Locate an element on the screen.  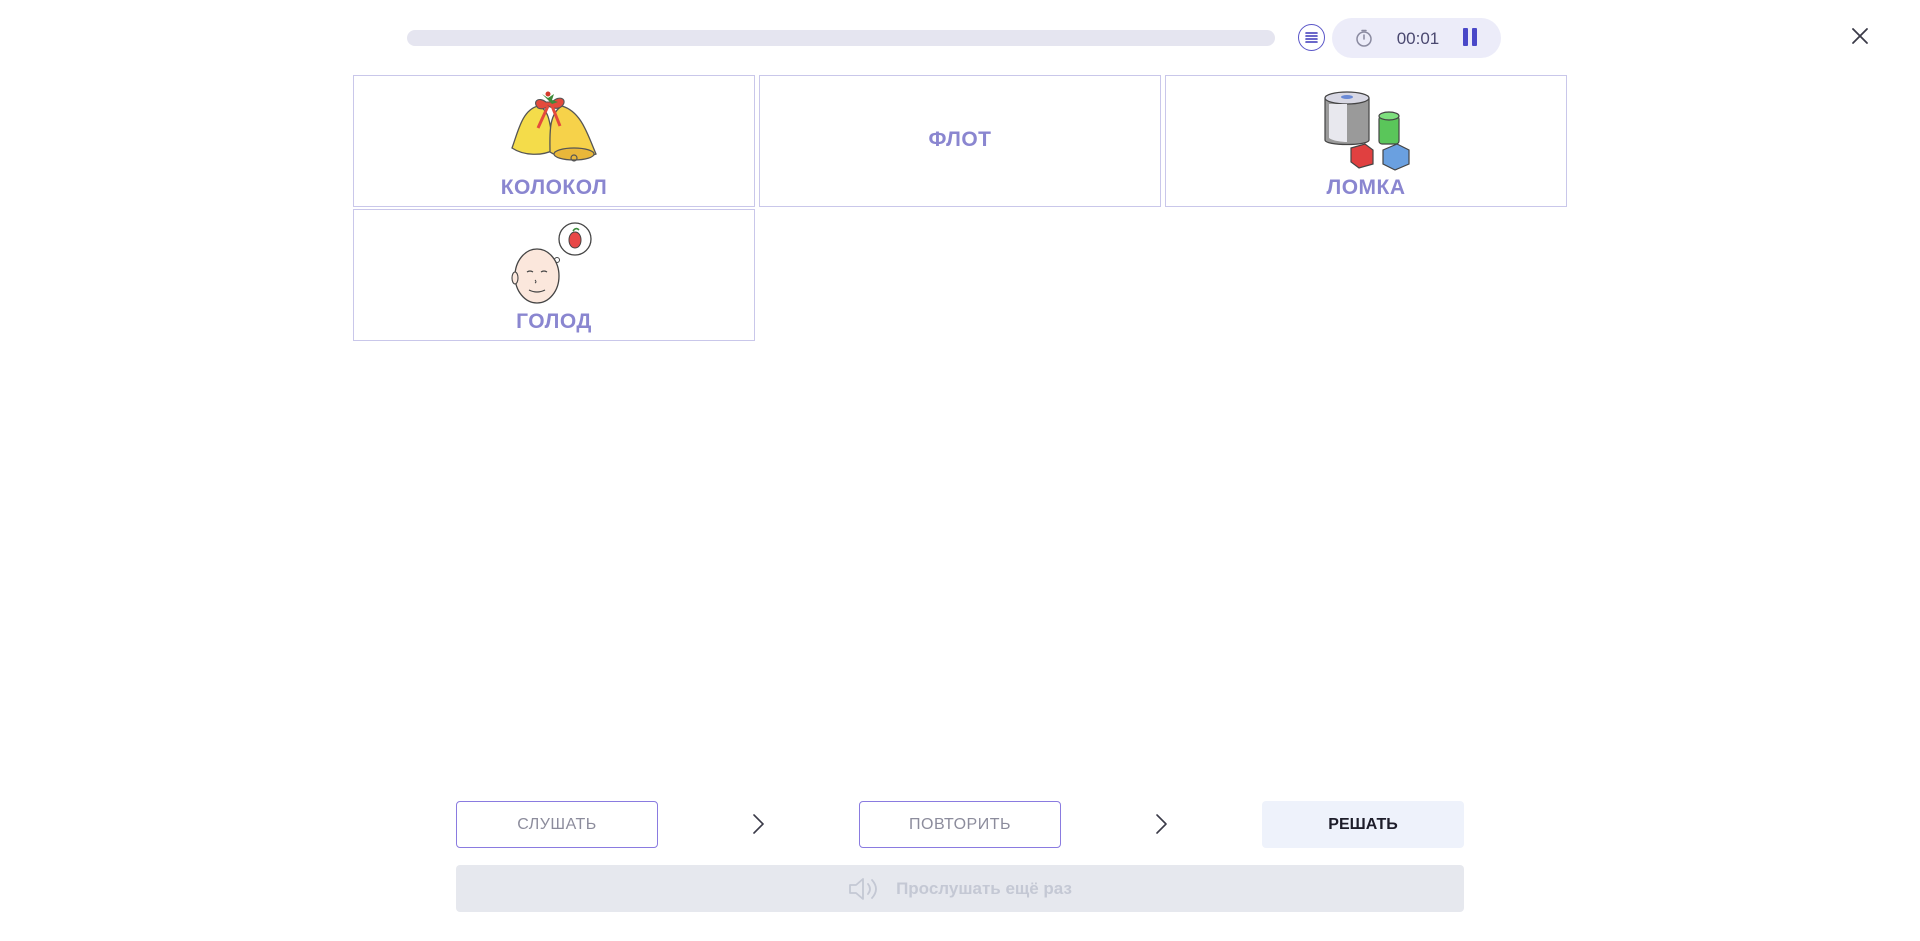
progress-bar is located at coordinates (841, 38).